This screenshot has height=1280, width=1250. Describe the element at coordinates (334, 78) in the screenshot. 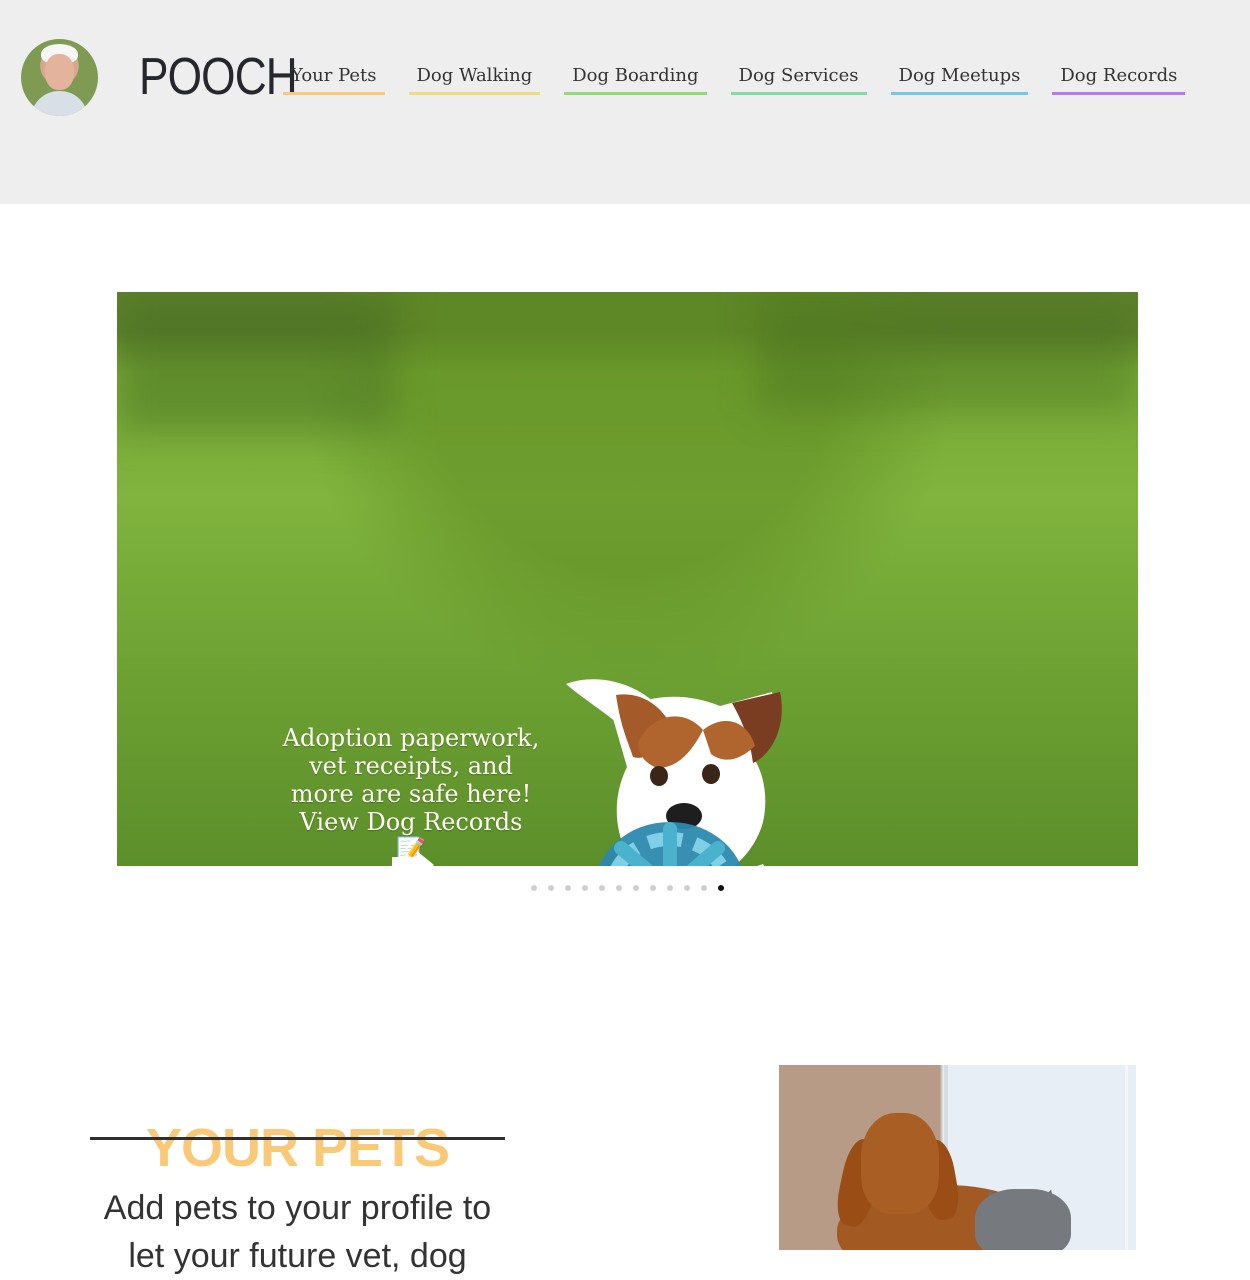

I see `nav-your-pets: Your Pets` at that location.